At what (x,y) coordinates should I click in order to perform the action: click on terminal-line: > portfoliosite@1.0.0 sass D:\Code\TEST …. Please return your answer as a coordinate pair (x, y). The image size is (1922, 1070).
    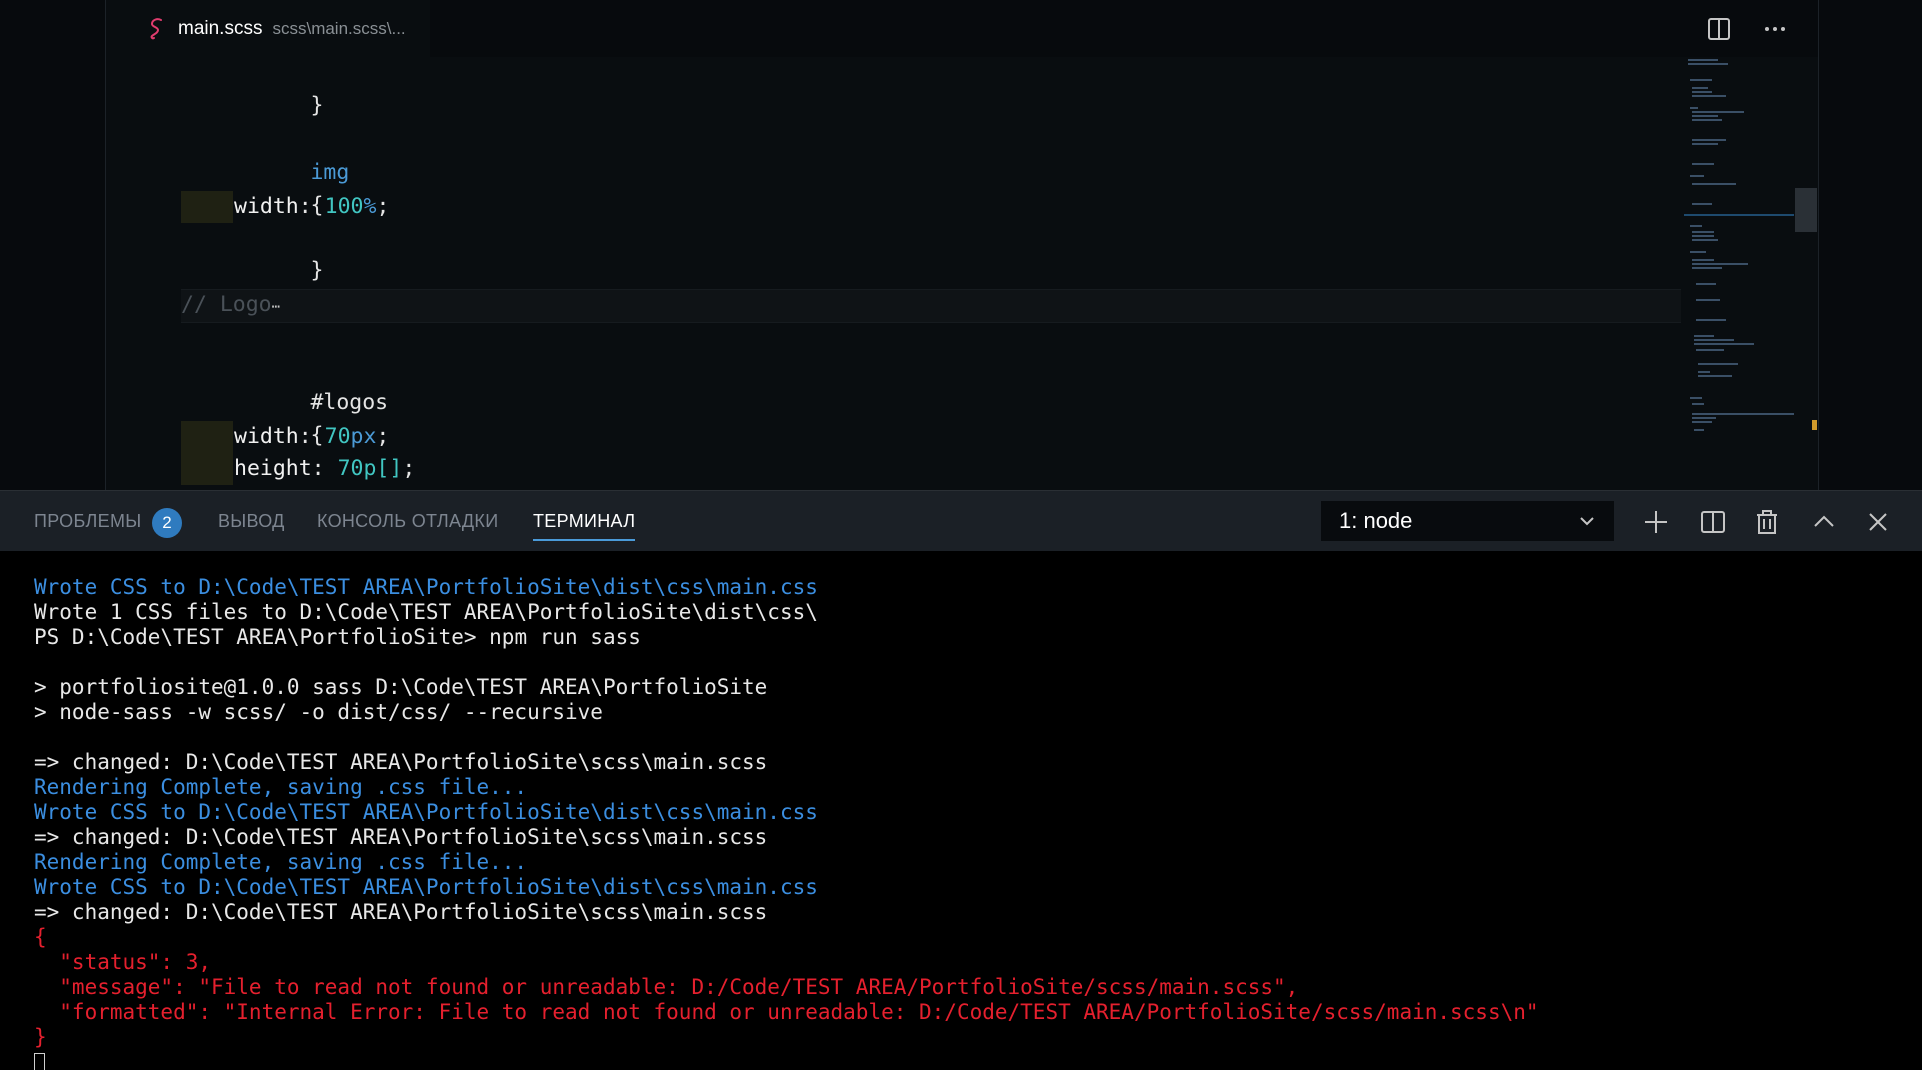
    Looking at the image, I should click on (401, 687).